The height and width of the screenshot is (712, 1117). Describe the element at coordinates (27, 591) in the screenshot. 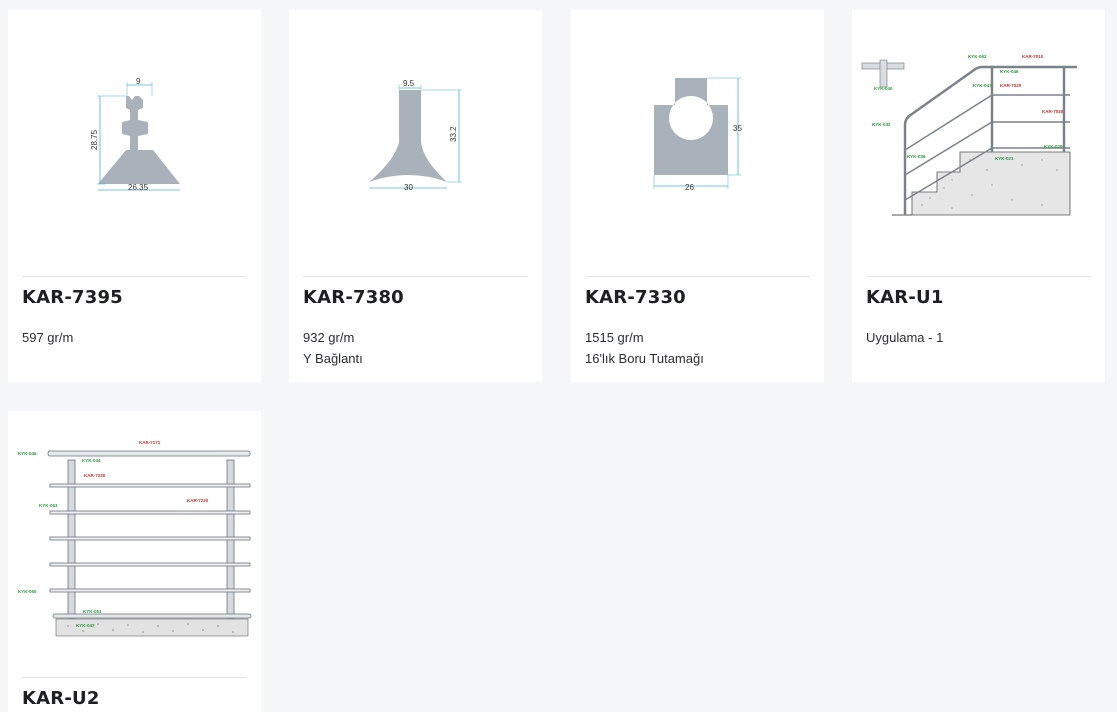

I see `label-6: KYK-050` at that location.